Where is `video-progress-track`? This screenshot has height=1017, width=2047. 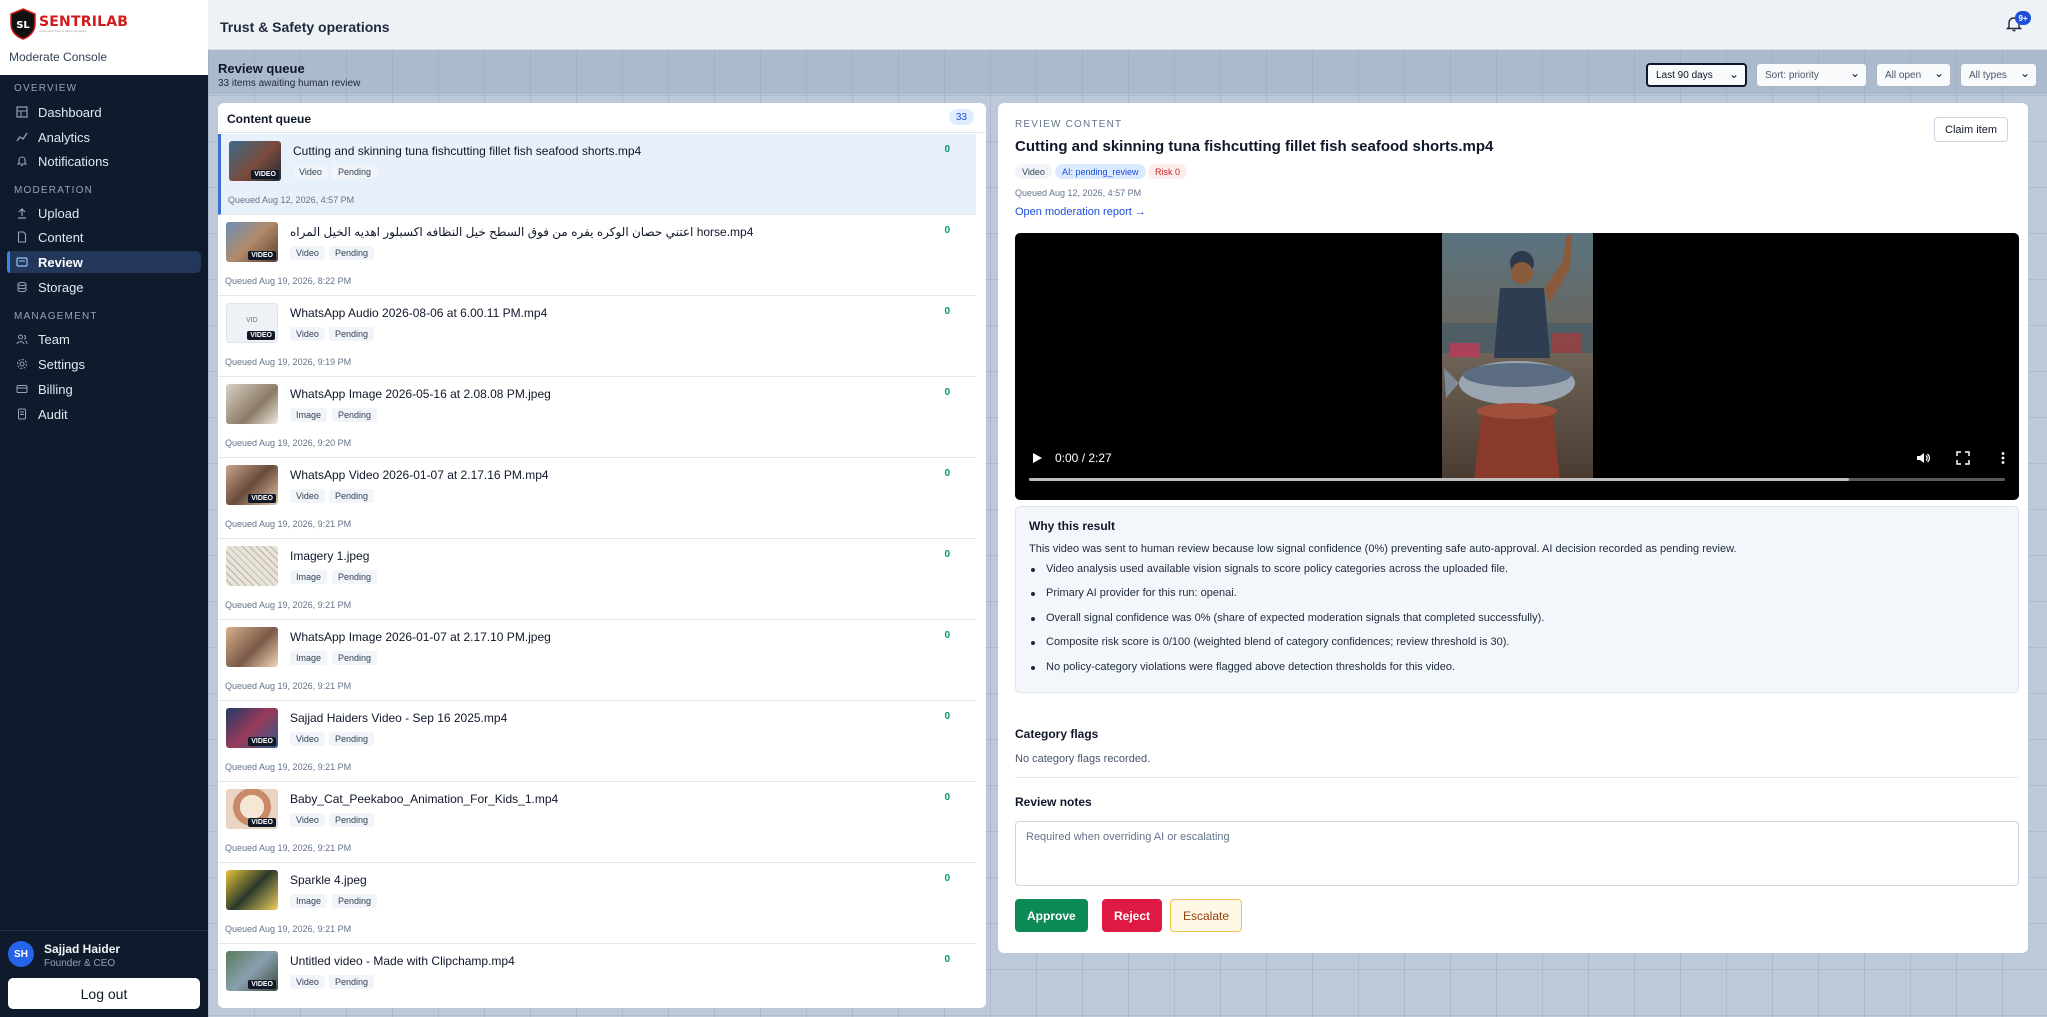 video-progress-track is located at coordinates (1517, 479).